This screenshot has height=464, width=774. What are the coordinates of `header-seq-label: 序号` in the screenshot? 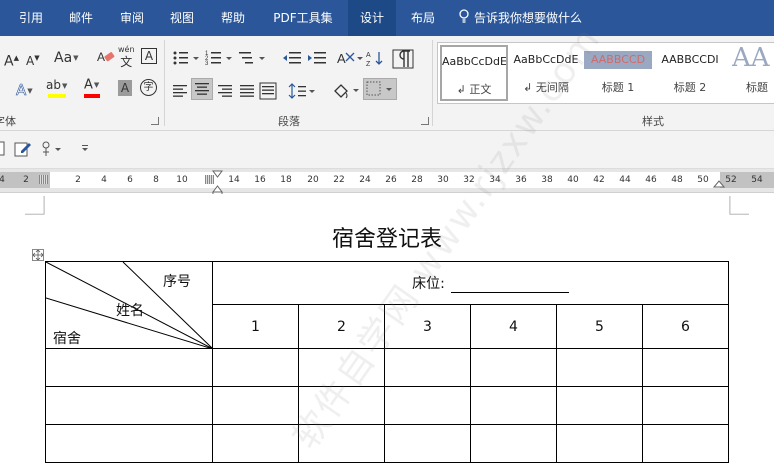 It's located at (177, 282).